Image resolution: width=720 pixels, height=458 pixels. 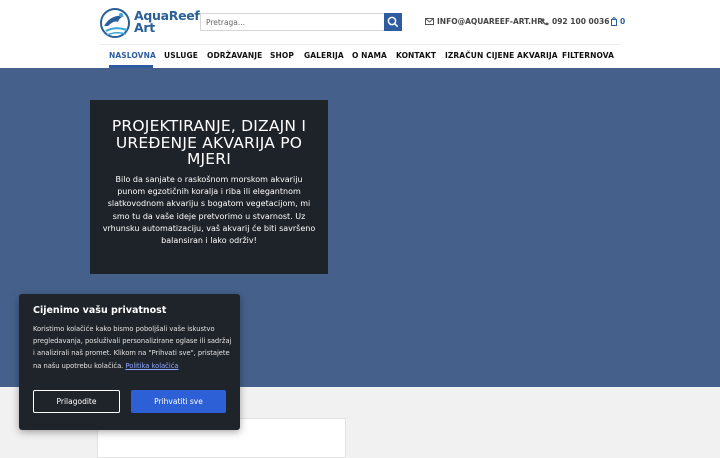 I want to click on dolphin-logo-icon, so click(x=115, y=23).